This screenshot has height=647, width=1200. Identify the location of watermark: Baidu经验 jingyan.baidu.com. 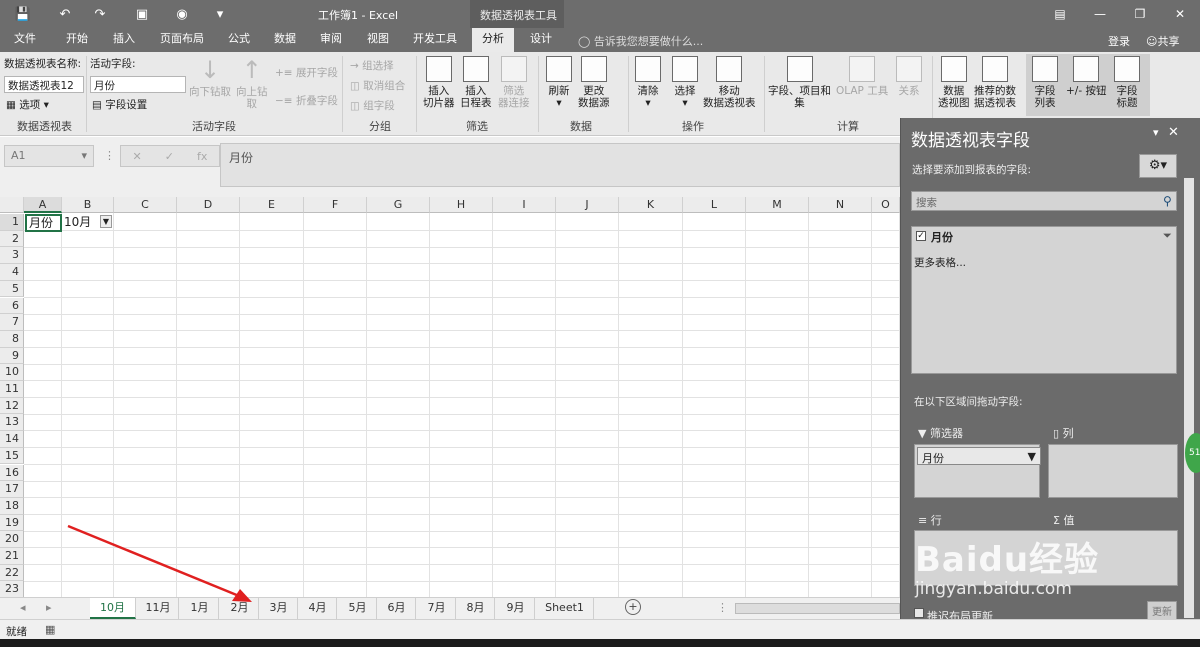
(1007, 565).